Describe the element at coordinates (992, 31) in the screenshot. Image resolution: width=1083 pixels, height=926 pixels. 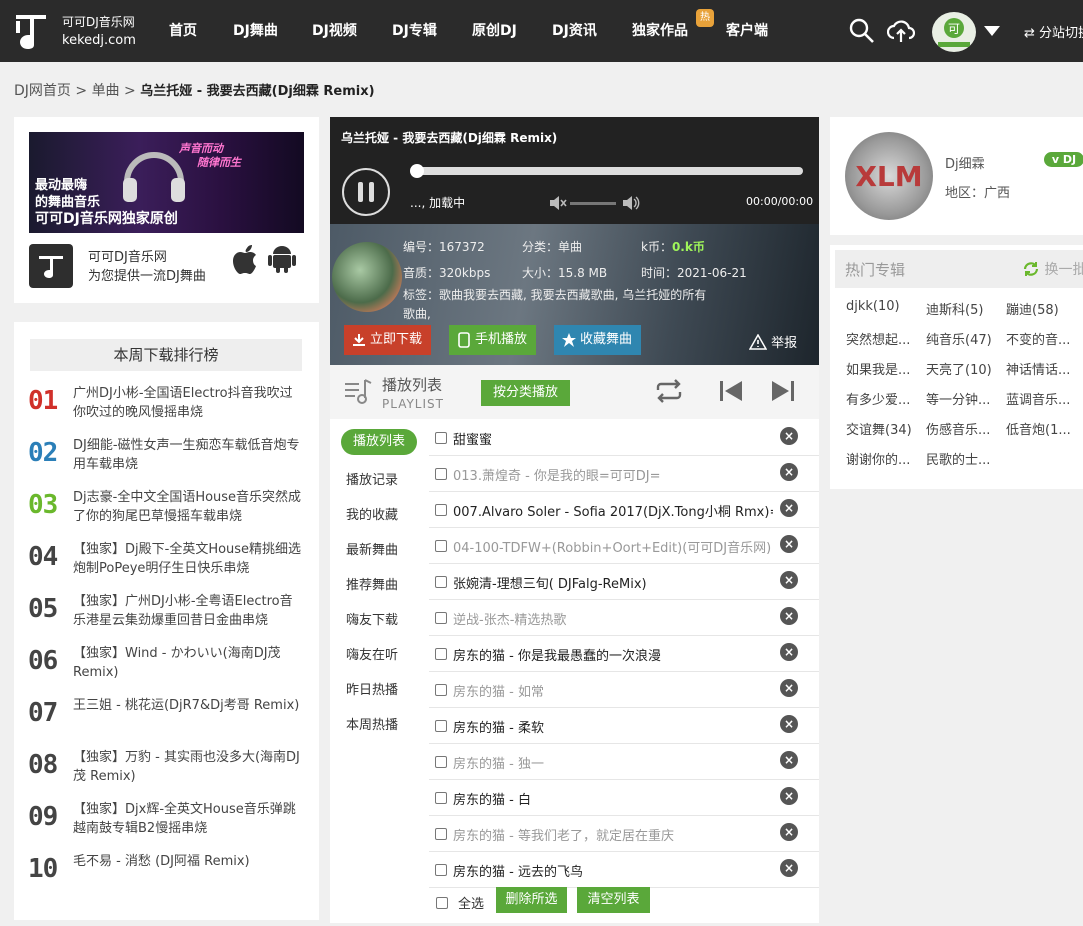
I see `chevron-down-icon` at that location.